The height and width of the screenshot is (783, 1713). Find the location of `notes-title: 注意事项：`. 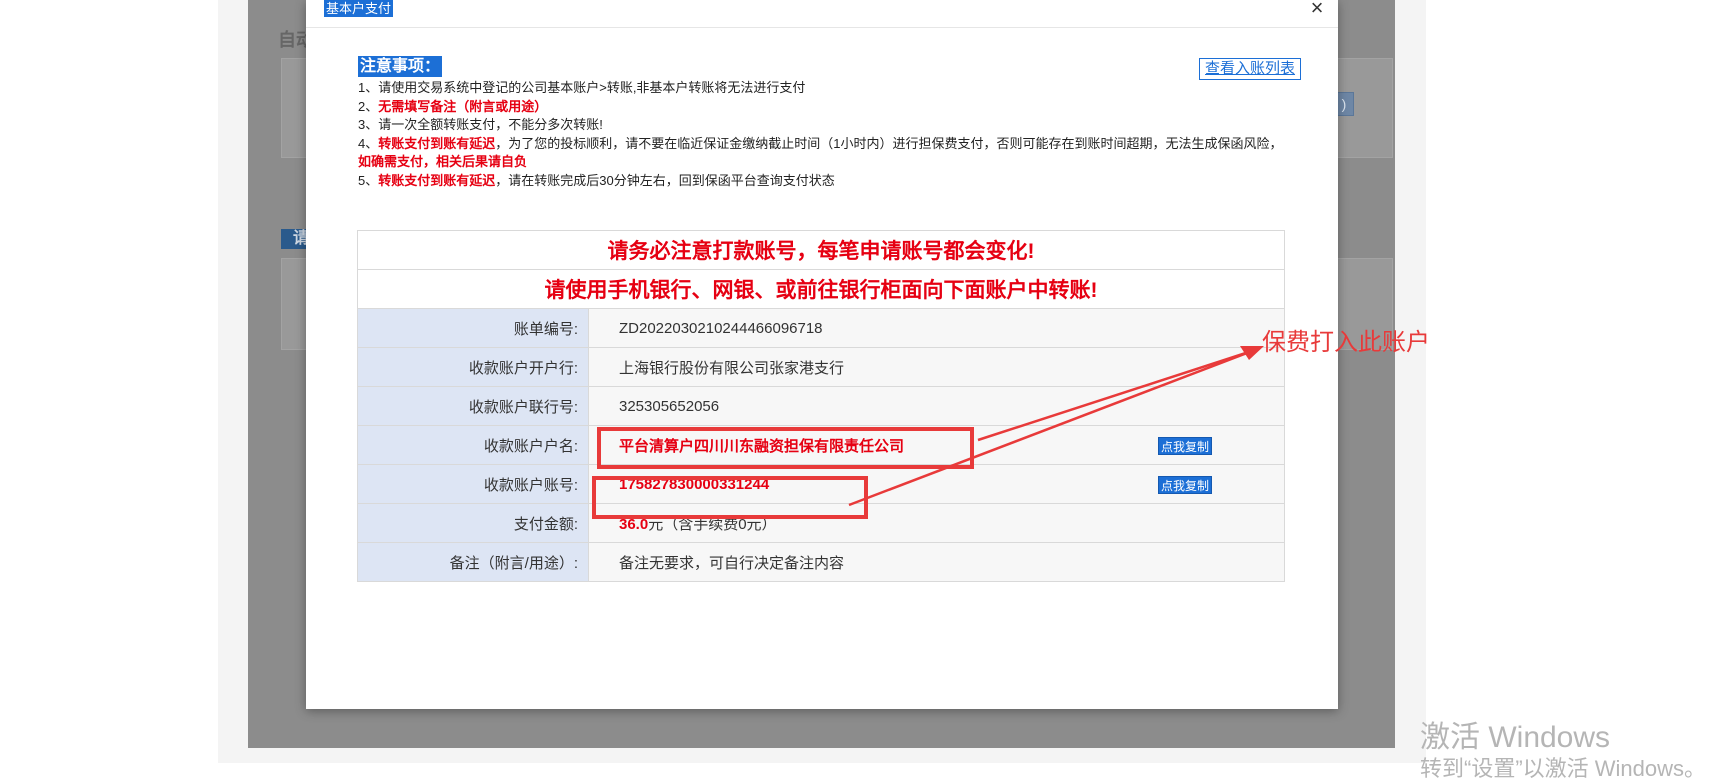

notes-title: 注意事项： is located at coordinates (400, 66).